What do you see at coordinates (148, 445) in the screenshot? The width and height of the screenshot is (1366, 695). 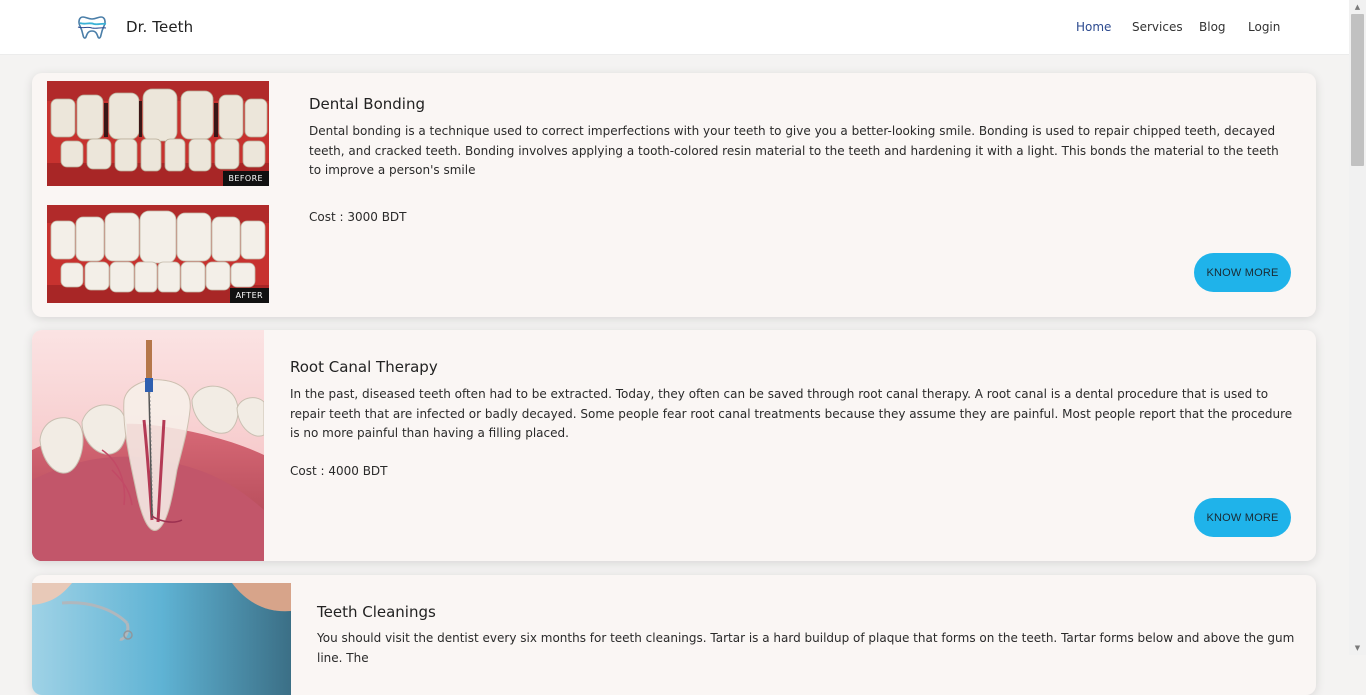 I see `root-canal-image` at bounding box center [148, 445].